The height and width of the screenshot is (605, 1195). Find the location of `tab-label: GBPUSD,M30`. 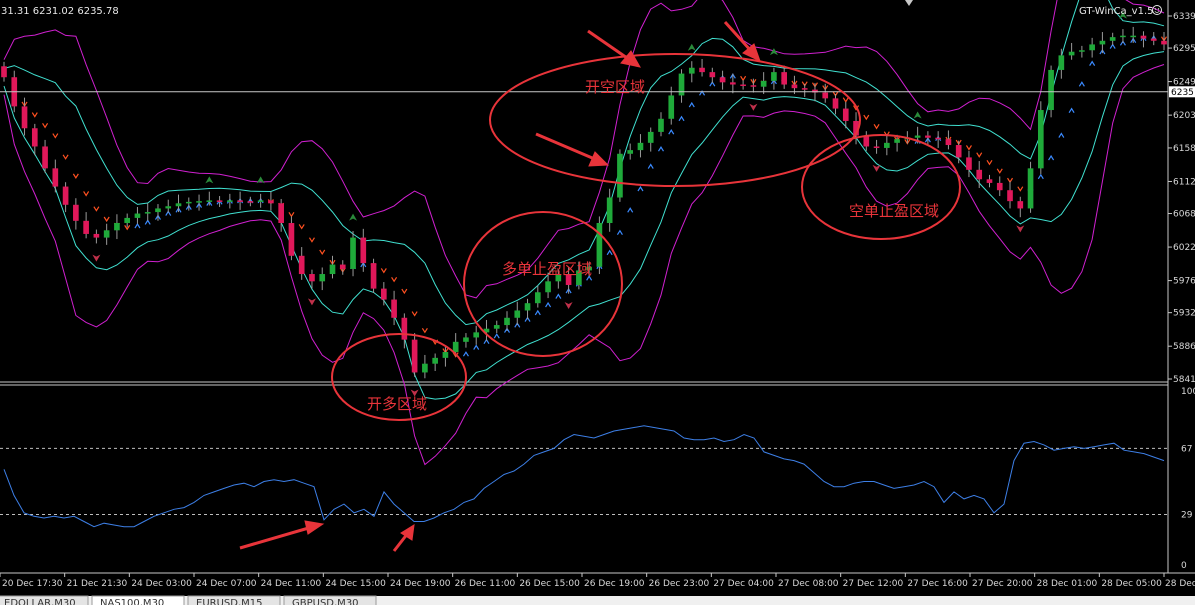

tab-label: GBPUSD,M30 is located at coordinates (325, 601).